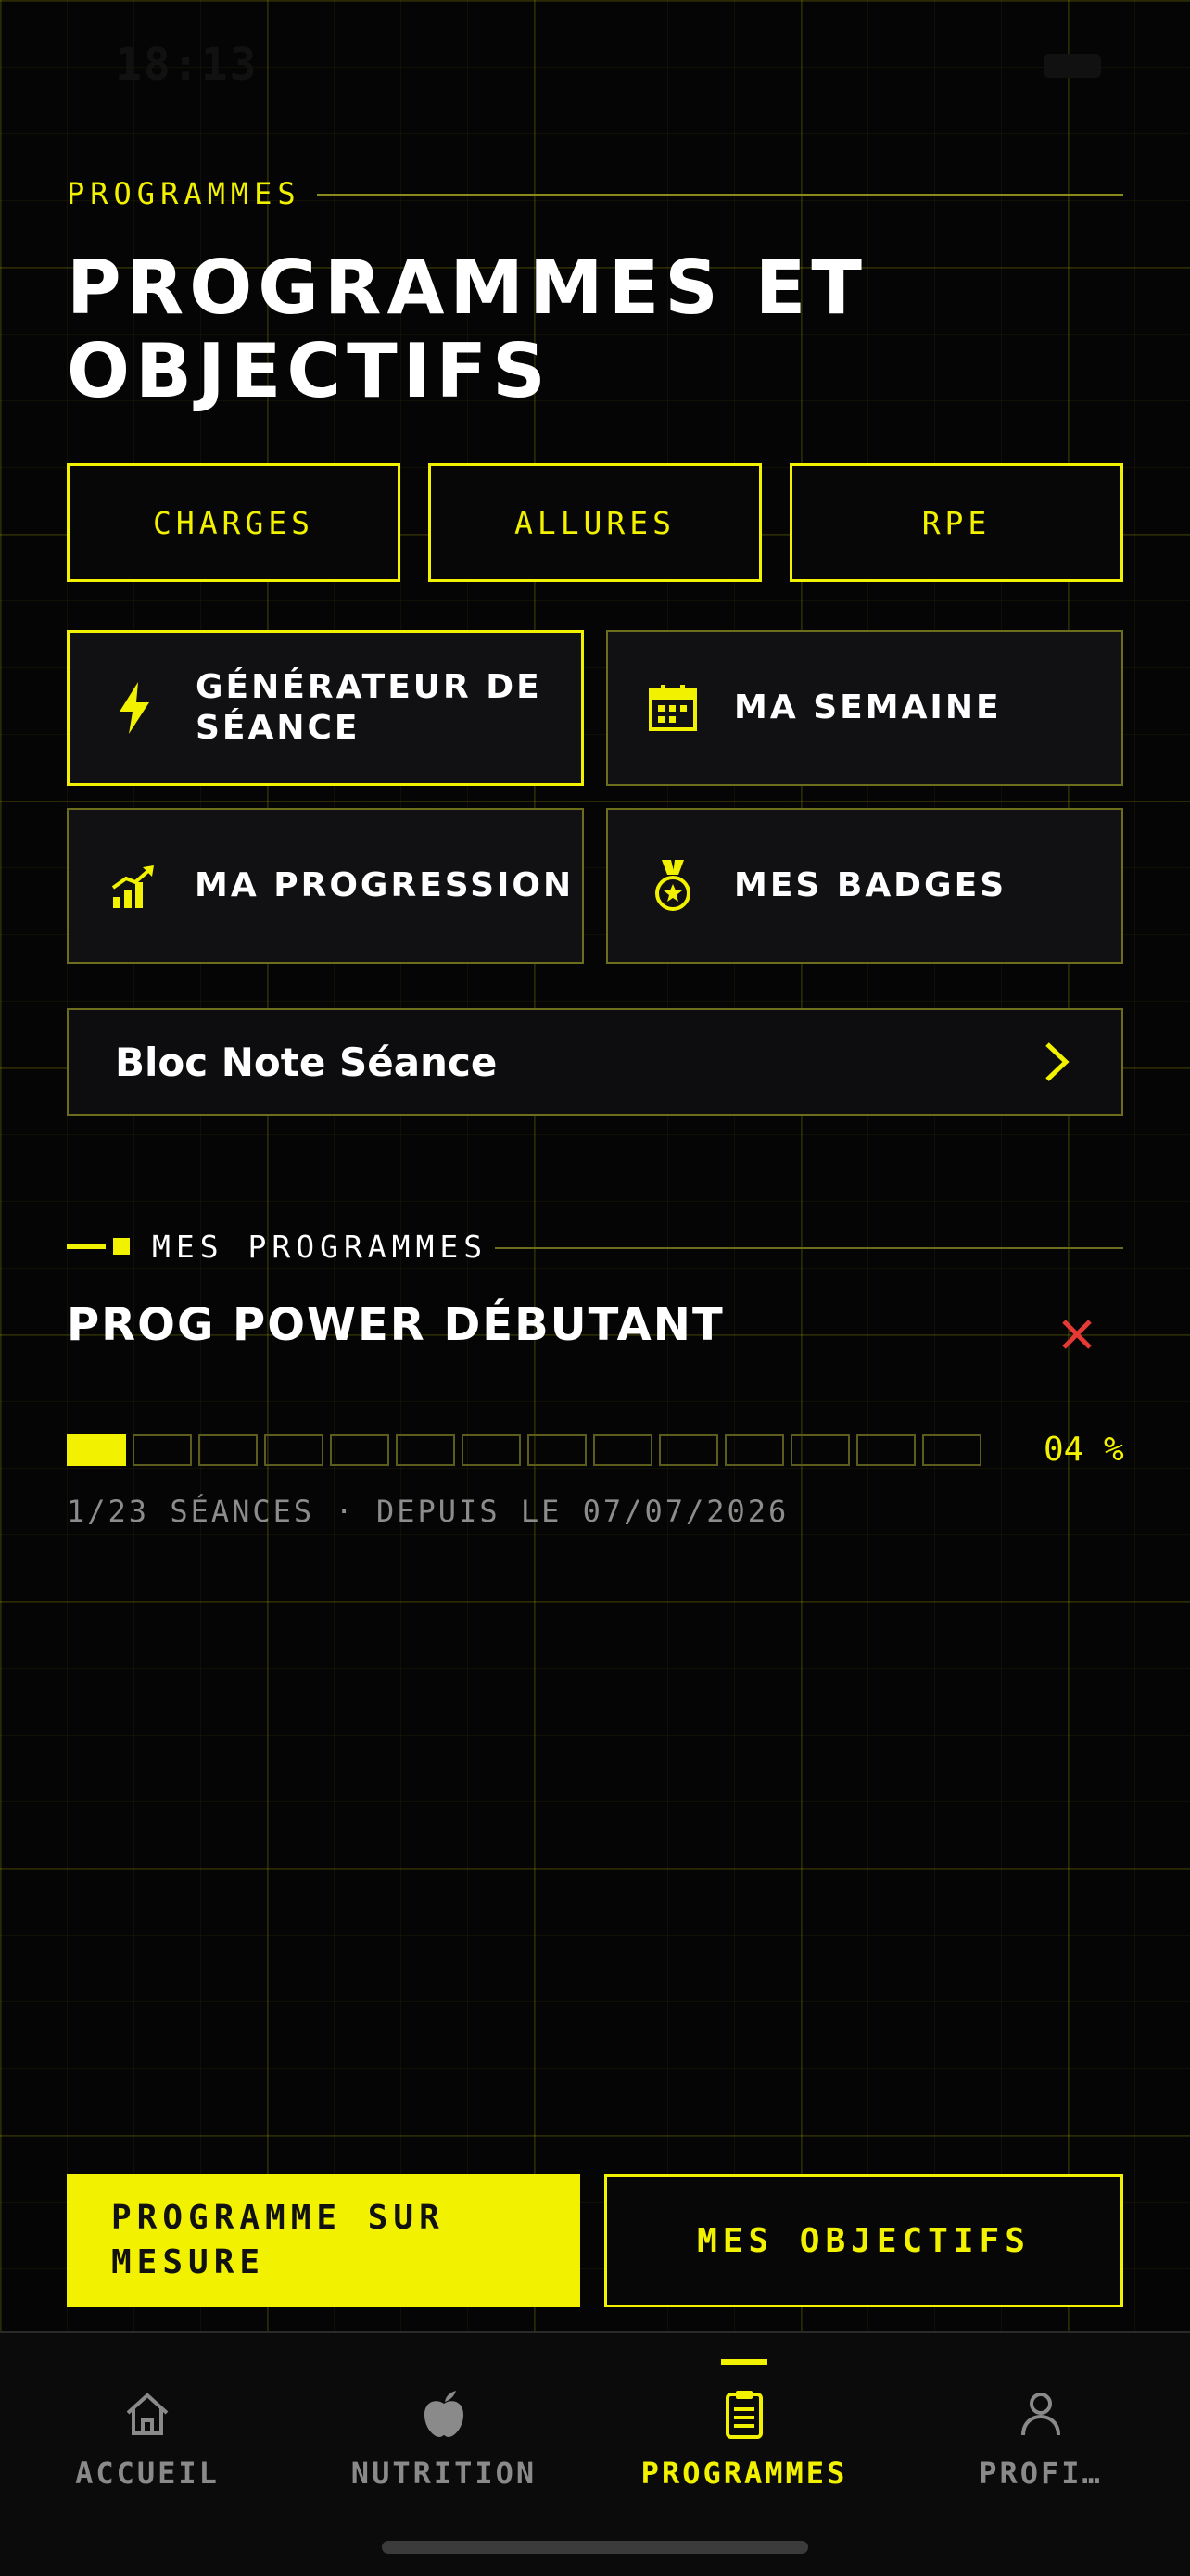 This screenshot has height=2576, width=1190. I want to click on my-week-button: MA SEMAINE, so click(864, 708).